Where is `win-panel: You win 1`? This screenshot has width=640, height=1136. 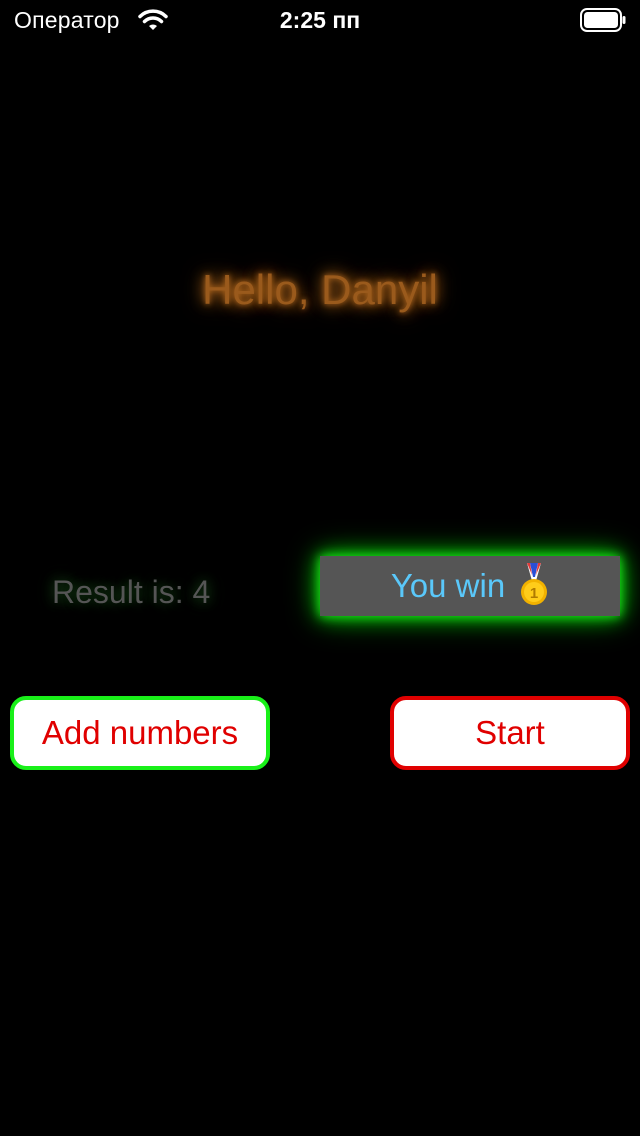 win-panel: You win 1 is located at coordinates (470, 586).